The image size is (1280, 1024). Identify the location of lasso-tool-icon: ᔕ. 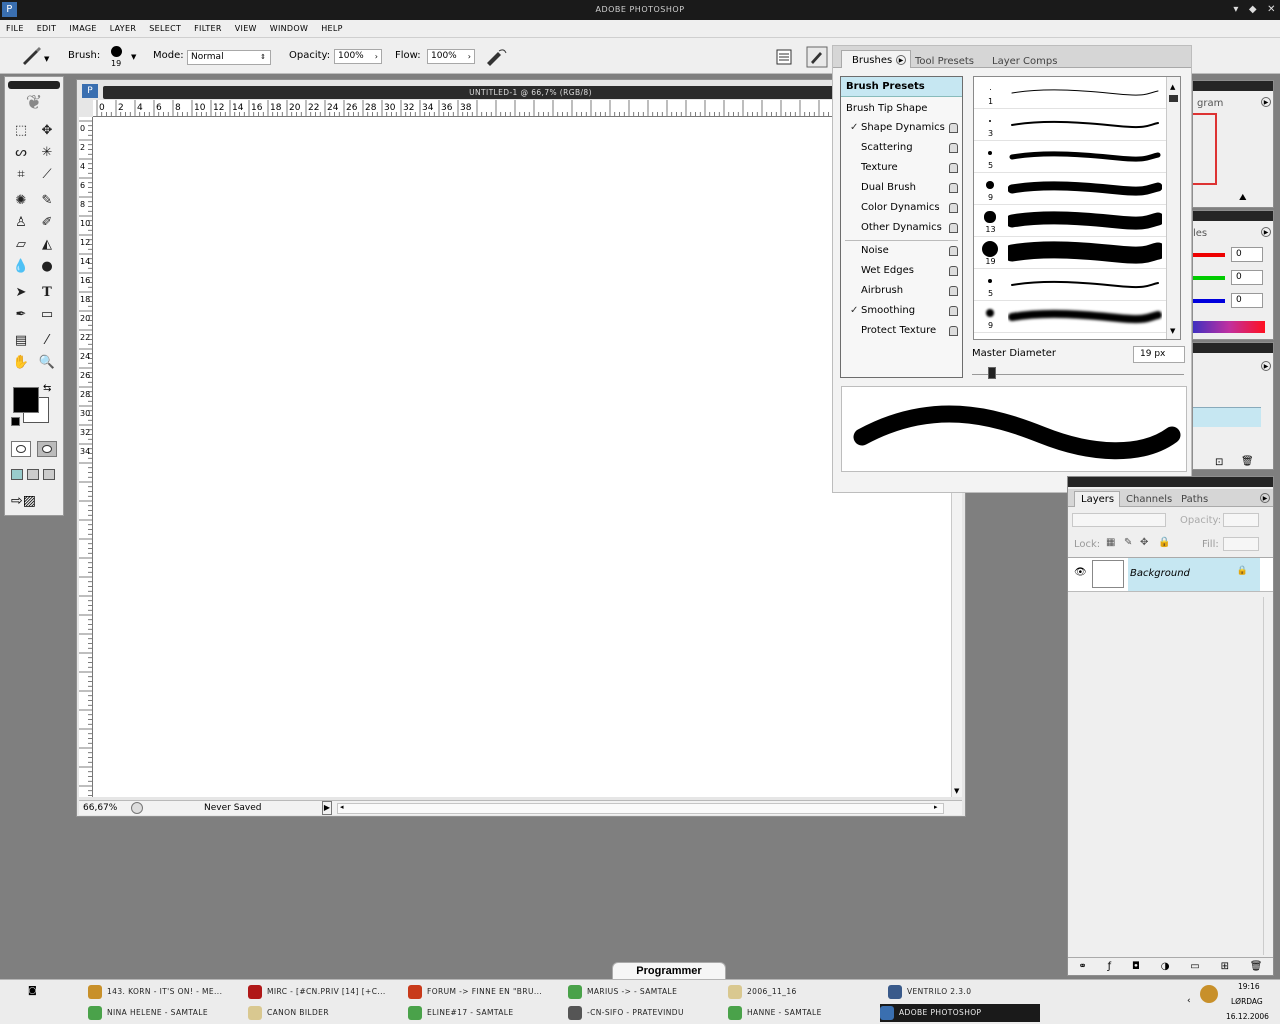
(21, 153).